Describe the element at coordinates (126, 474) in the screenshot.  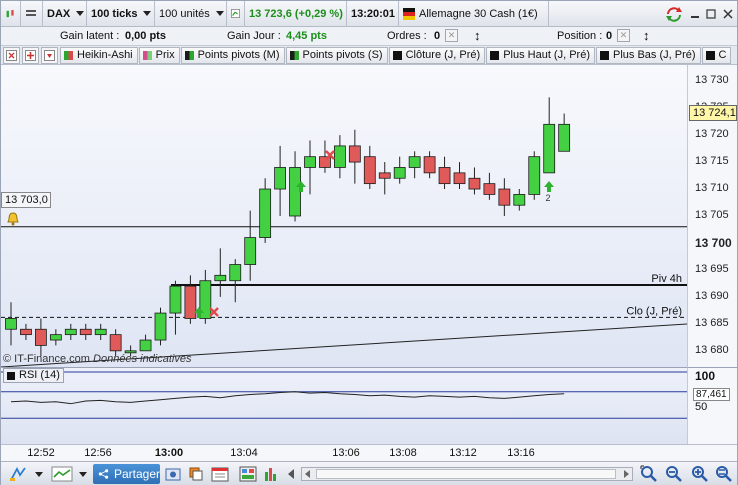
I see `share-button: Partager` at that location.